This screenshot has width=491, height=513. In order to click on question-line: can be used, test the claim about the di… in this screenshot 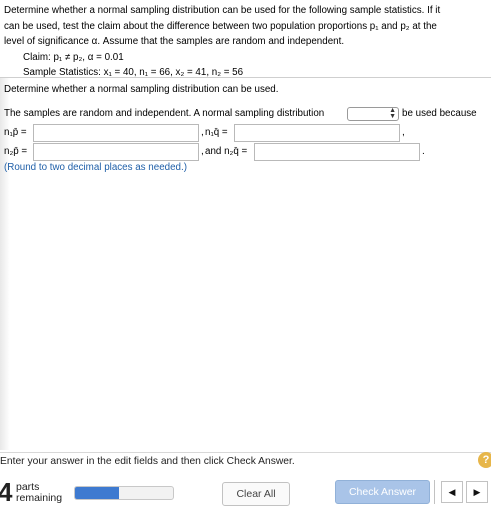, I will do `click(220, 26)`.